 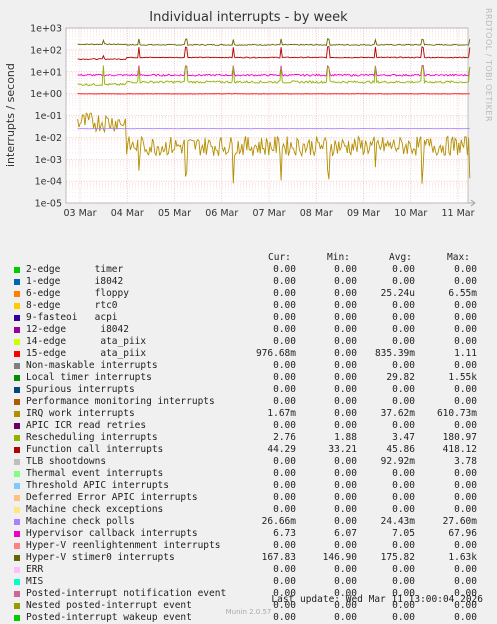 I want to click on legend-series-name: Performance monitoring interrupts, so click(x=120, y=402).